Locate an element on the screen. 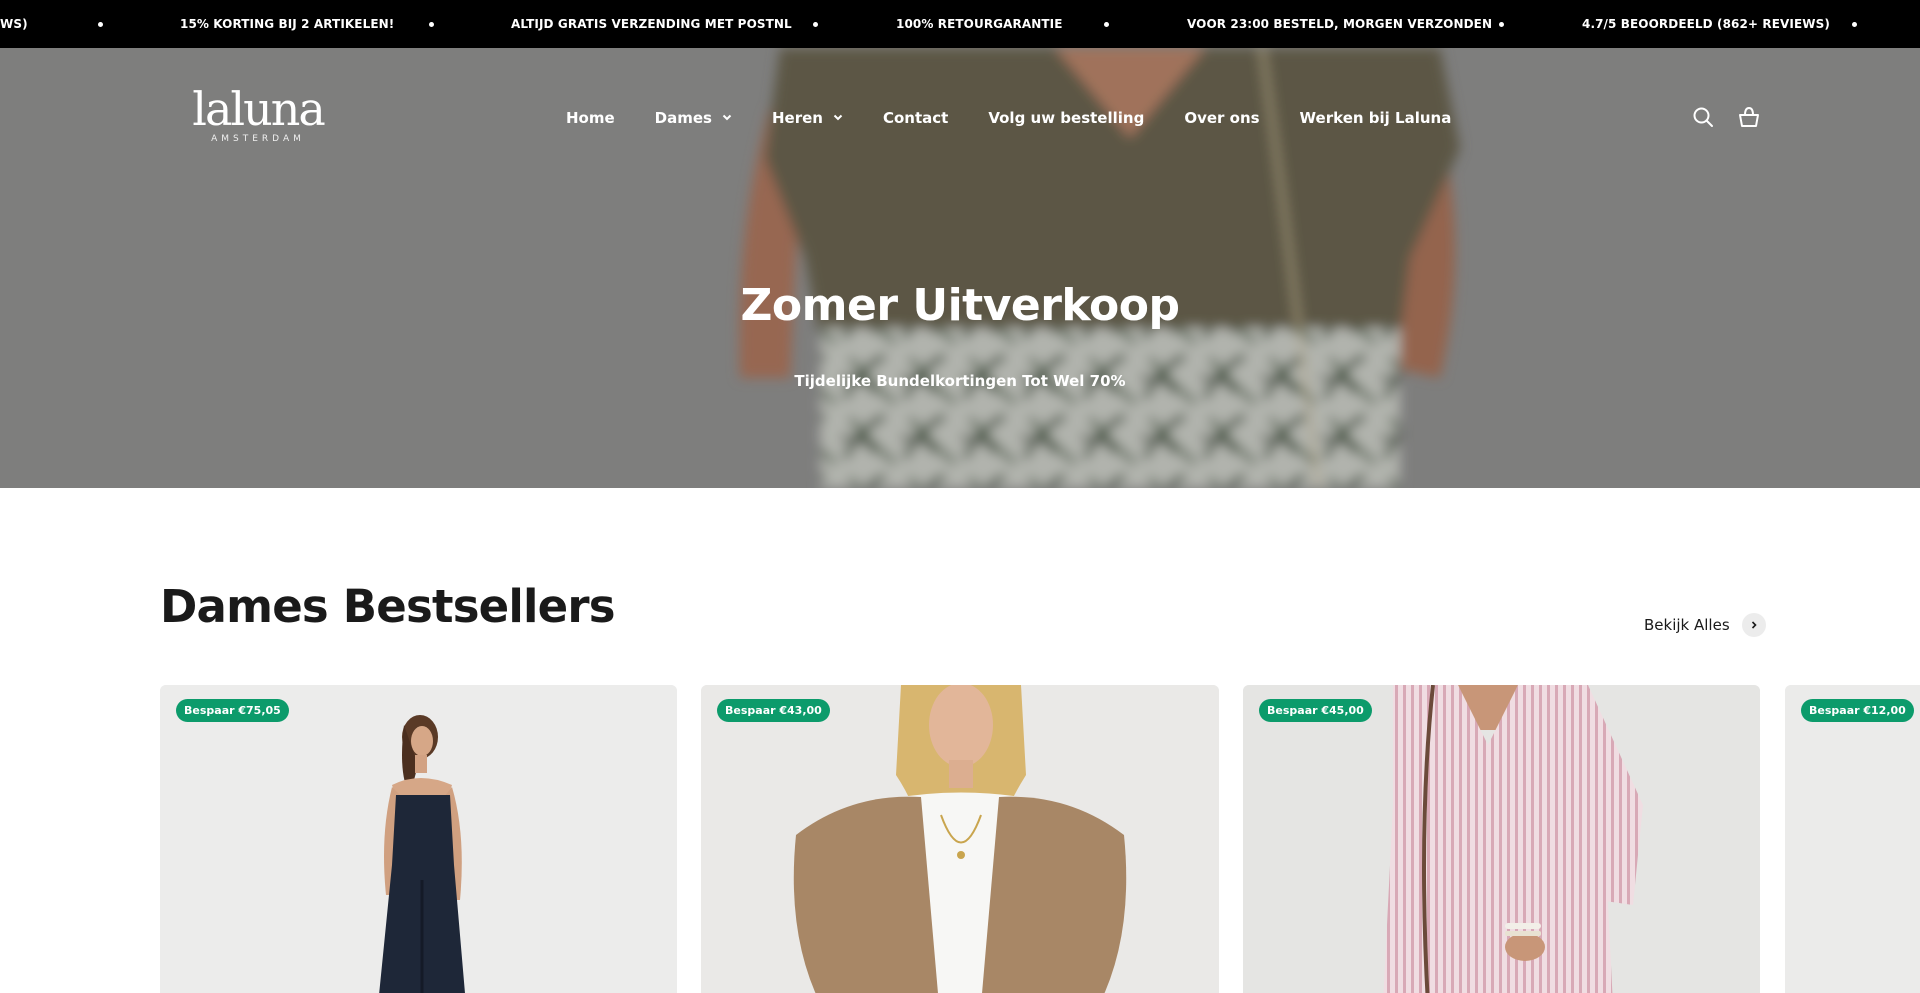 This screenshot has height=993, width=1920. announcement-text: VOOR 23:00 BESTELD, MORGEN VERZONDEN is located at coordinates (1340, 24).